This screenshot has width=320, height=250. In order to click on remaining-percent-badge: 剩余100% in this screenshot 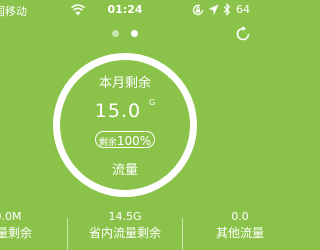, I will do `click(125, 139)`.